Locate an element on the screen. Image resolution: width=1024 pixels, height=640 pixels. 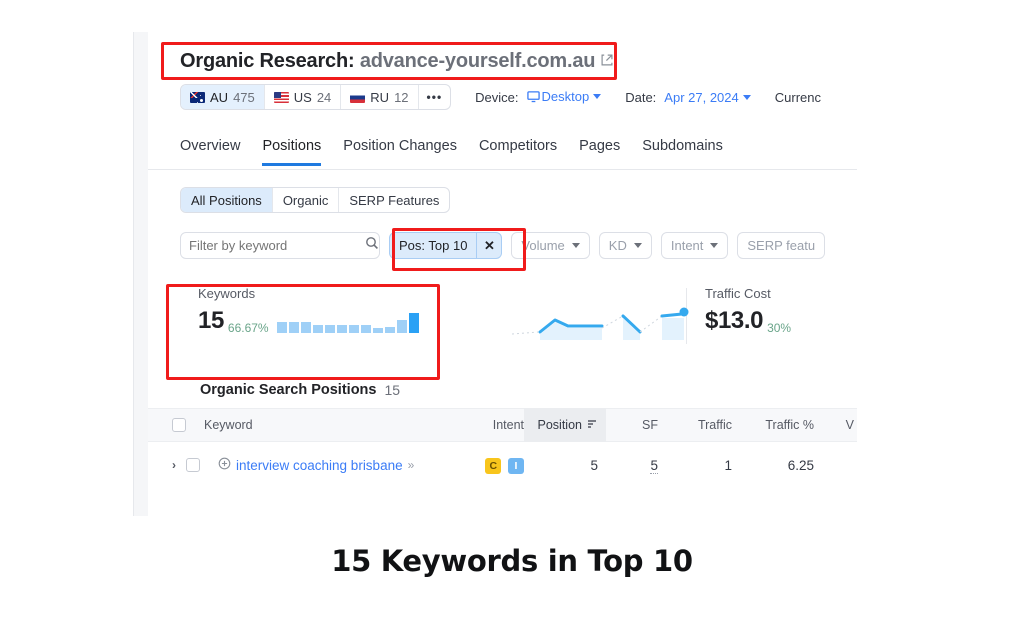
tab-overview: Overview is located at coordinates (210, 152).